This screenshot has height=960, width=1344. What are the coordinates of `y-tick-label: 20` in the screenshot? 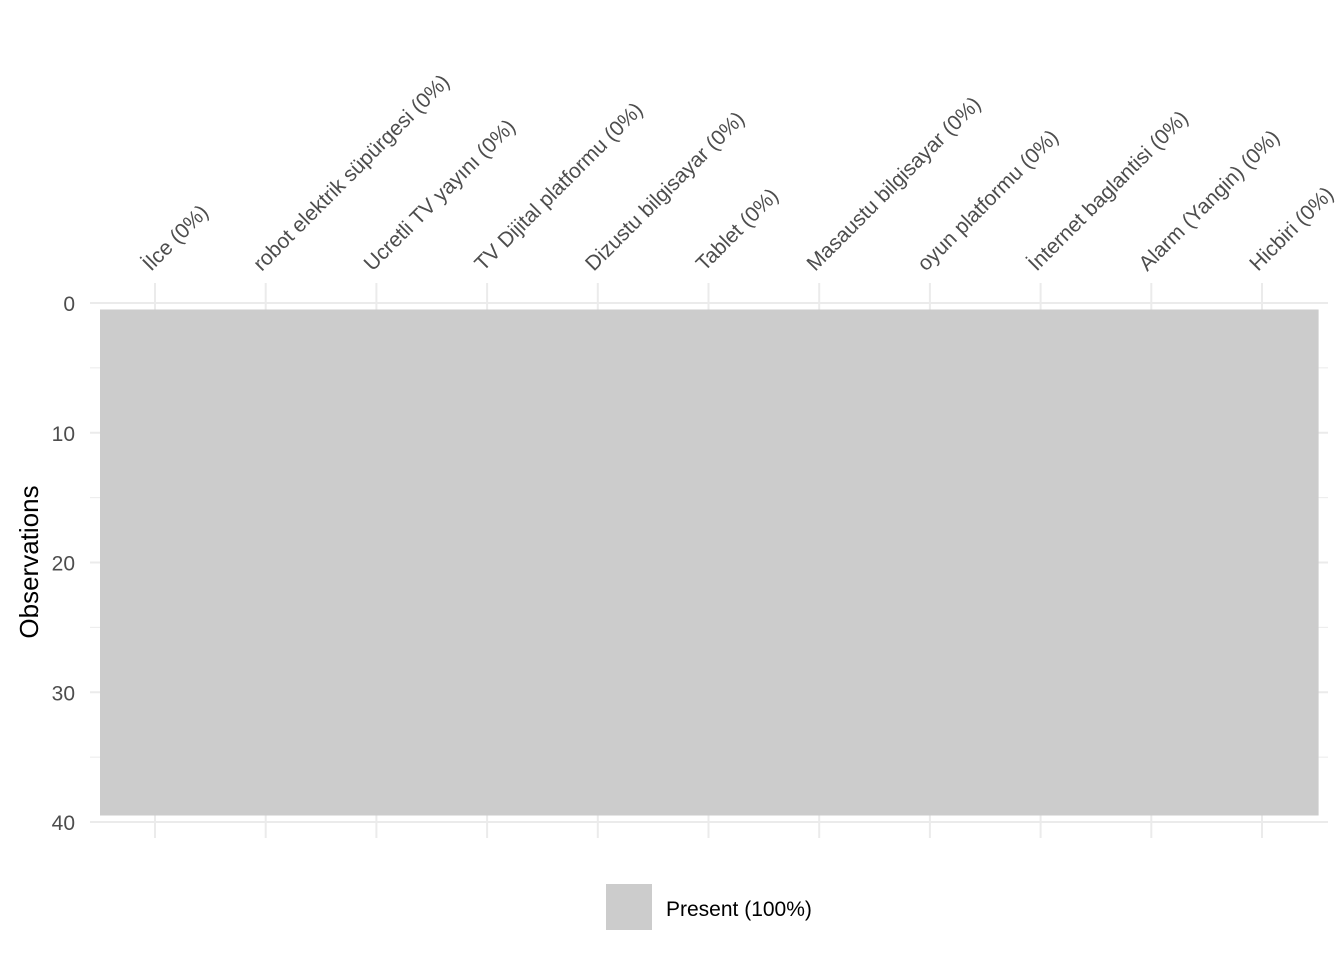 It's located at (63, 564).